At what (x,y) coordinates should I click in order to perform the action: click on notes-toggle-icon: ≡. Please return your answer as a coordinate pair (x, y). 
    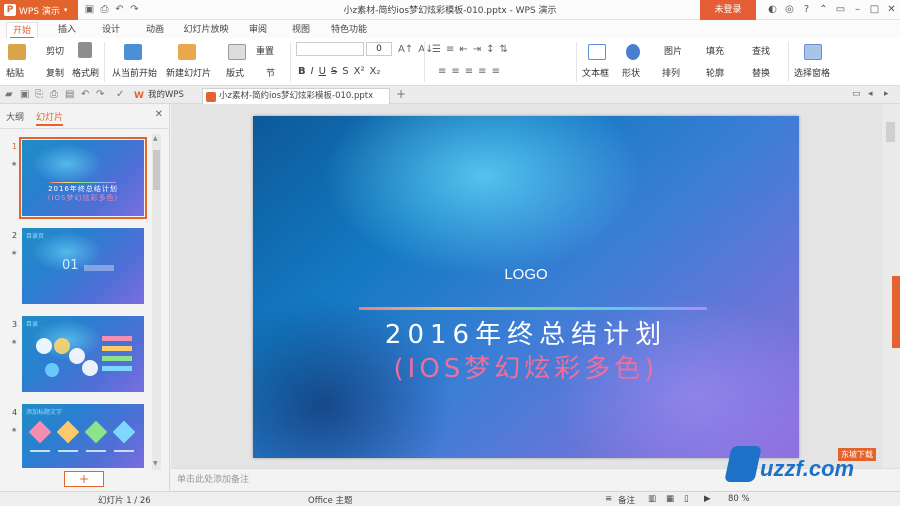
    Looking at the image, I should click on (608, 499).